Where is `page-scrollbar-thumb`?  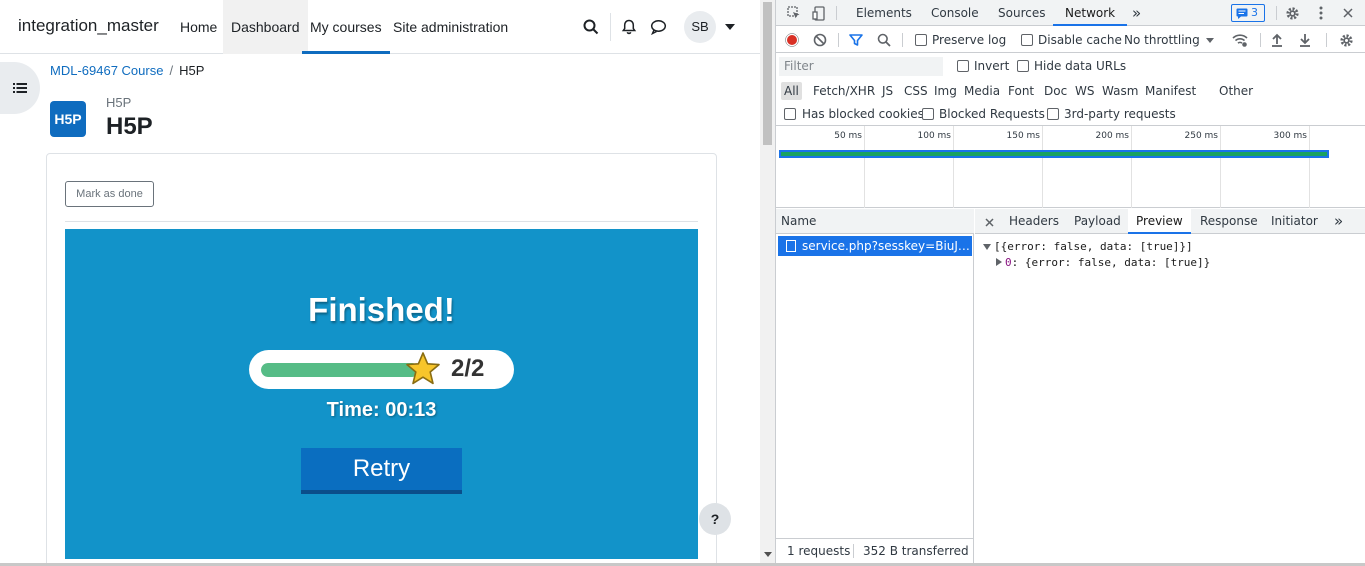
page-scrollbar-thumb is located at coordinates (767, 73).